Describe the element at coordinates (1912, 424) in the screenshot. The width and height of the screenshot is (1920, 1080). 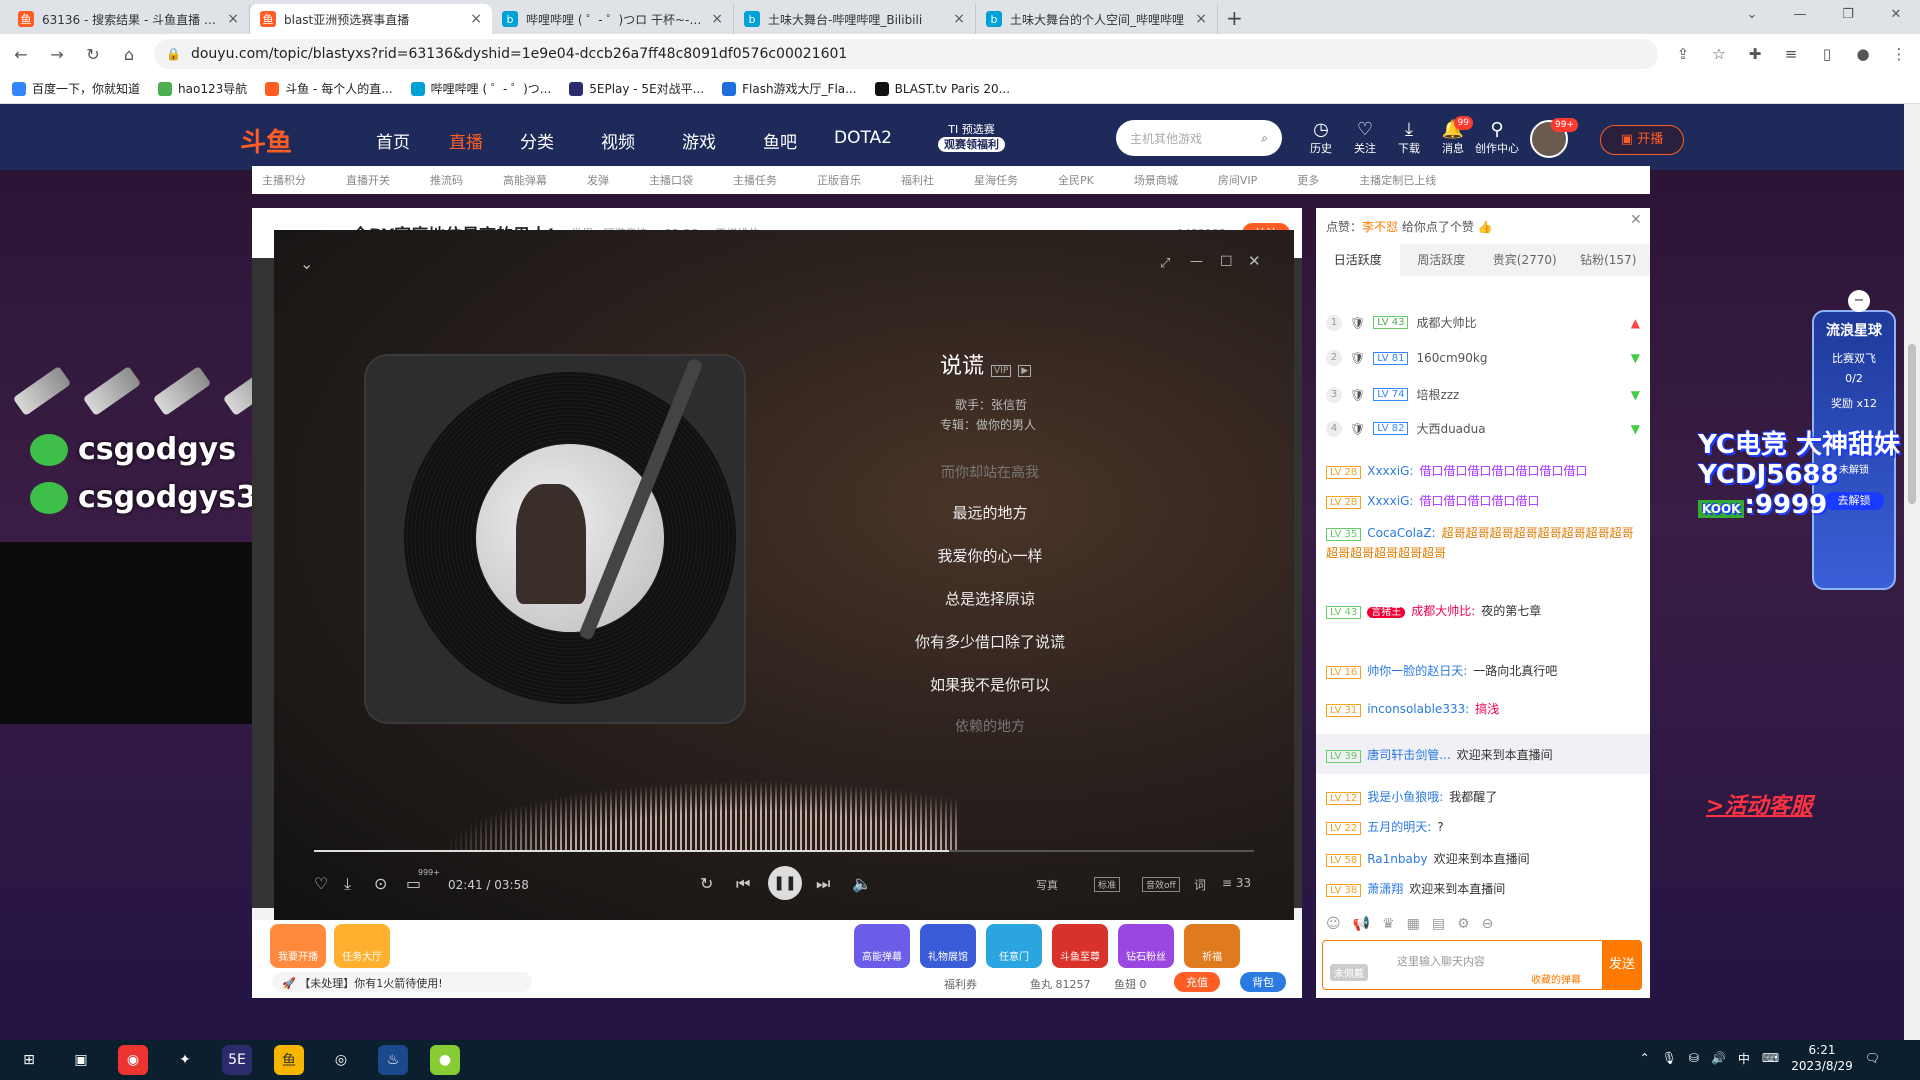
I see `scrollbar-thumb` at that location.